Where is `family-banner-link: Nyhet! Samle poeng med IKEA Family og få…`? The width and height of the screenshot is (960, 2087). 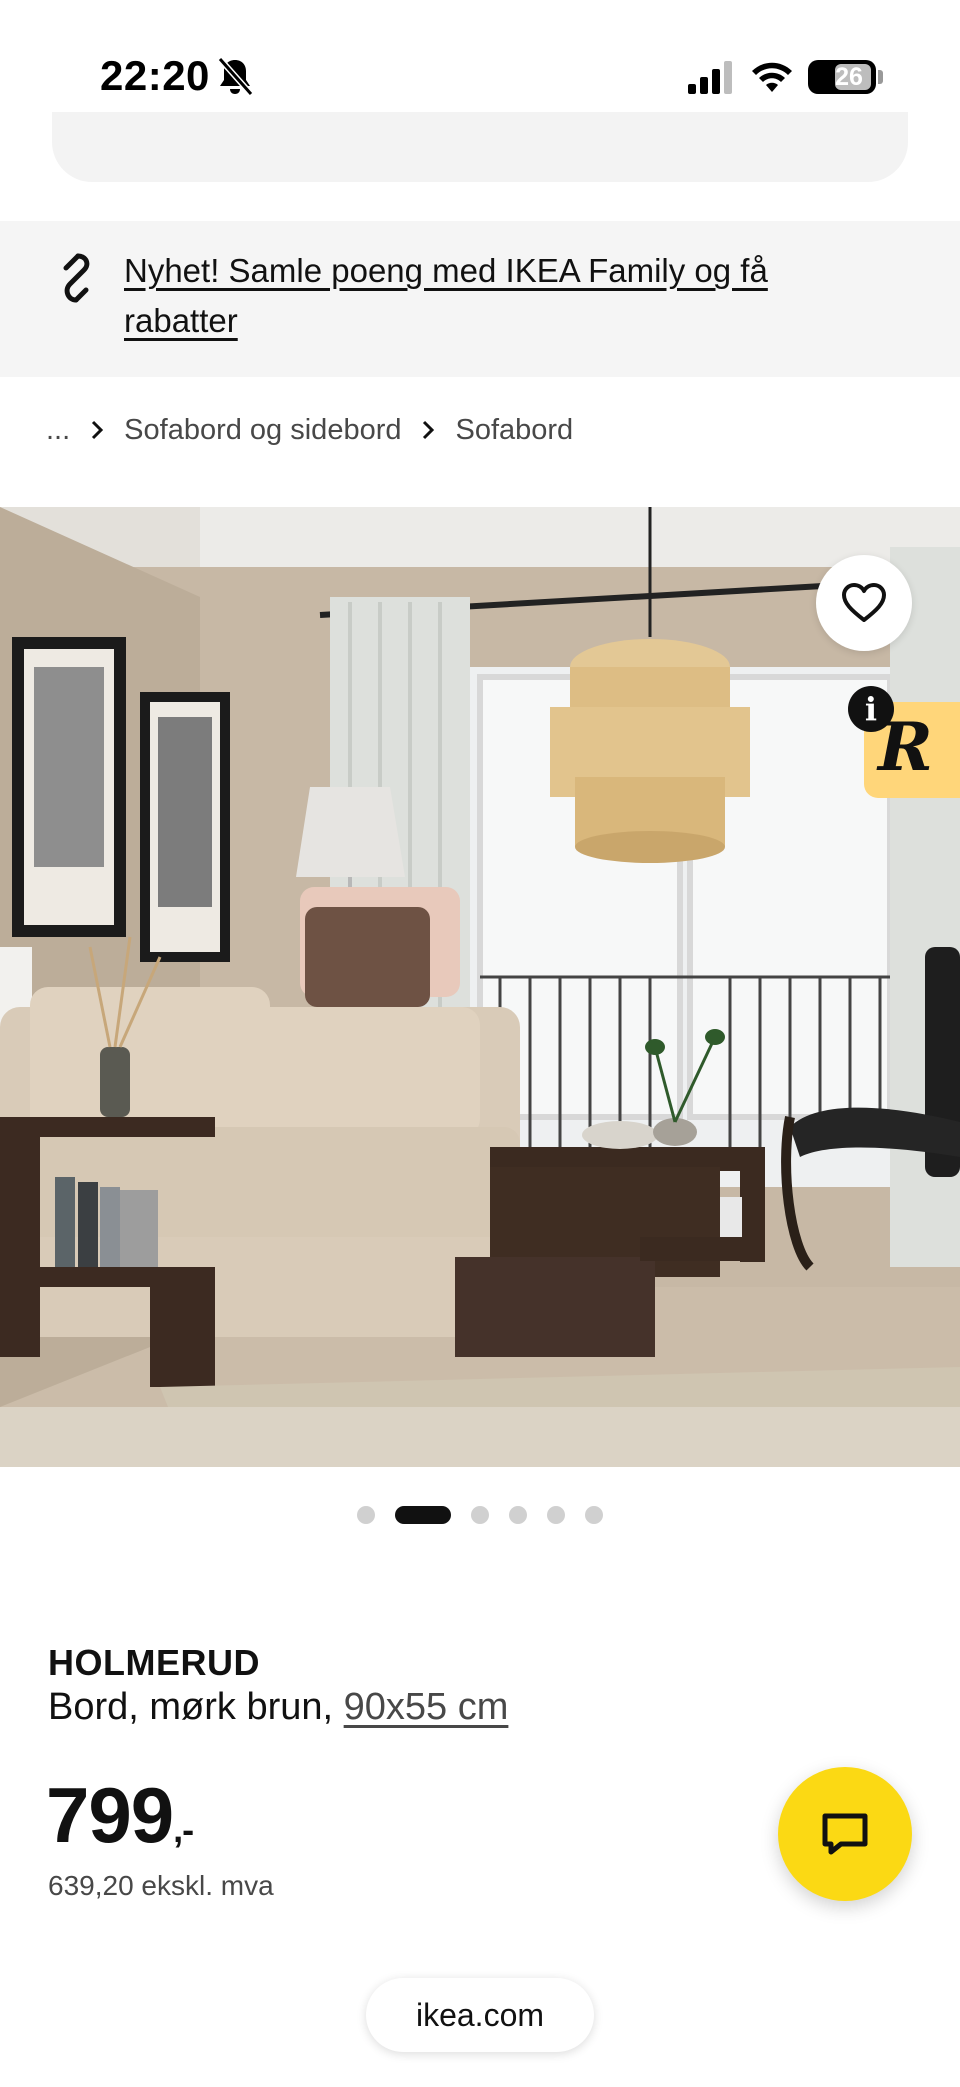 family-banner-link: Nyhet! Samle poeng med IKEA Family og få… is located at coordinates (484, 296).